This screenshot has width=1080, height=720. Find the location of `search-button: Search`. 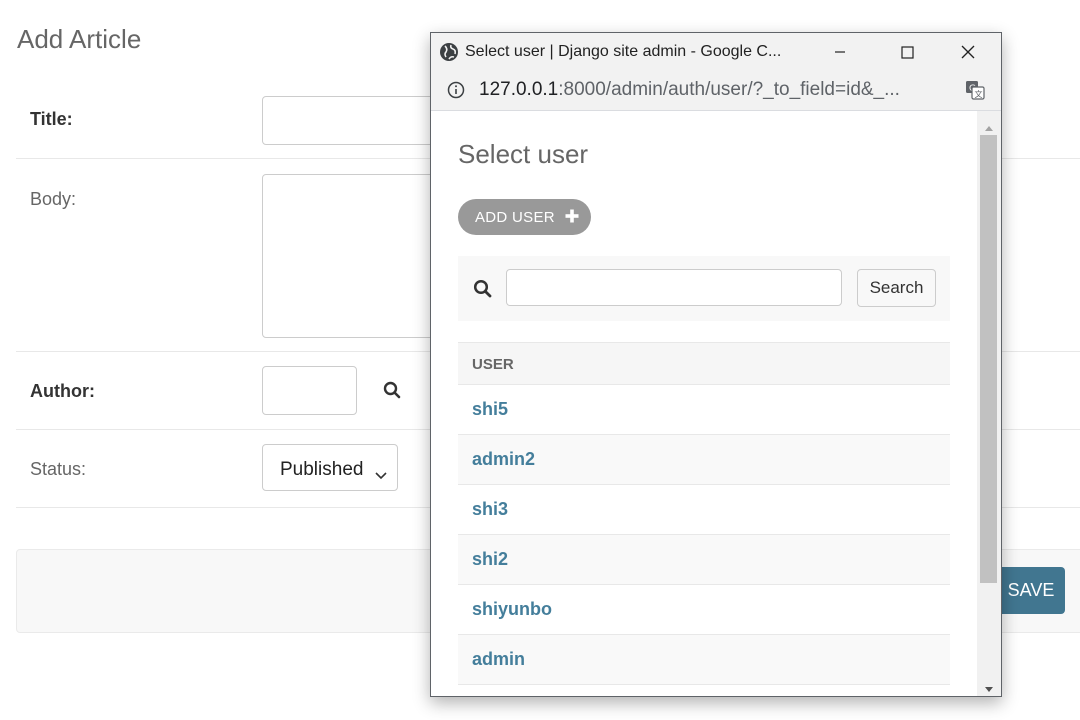

search-button: Search is located at coordinates (896, 288).